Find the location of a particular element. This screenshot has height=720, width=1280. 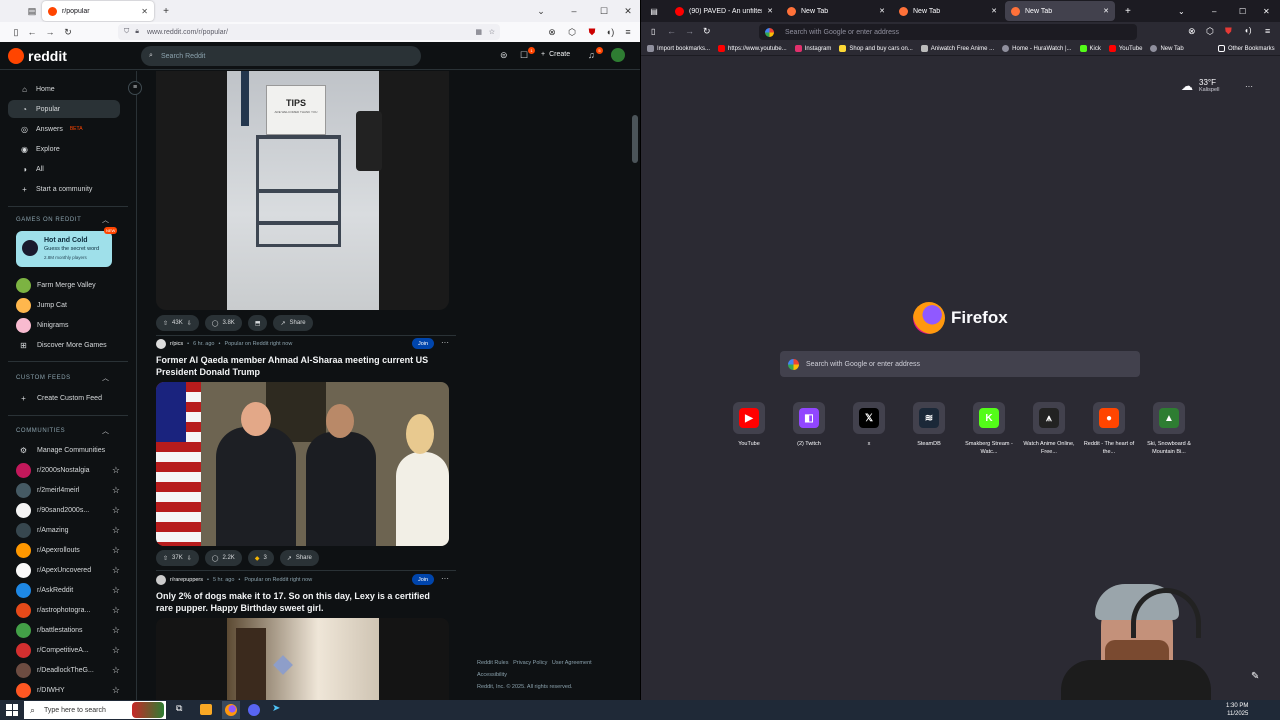

chevron-down-icon: ⌄ is located at coordinates (541, 11).